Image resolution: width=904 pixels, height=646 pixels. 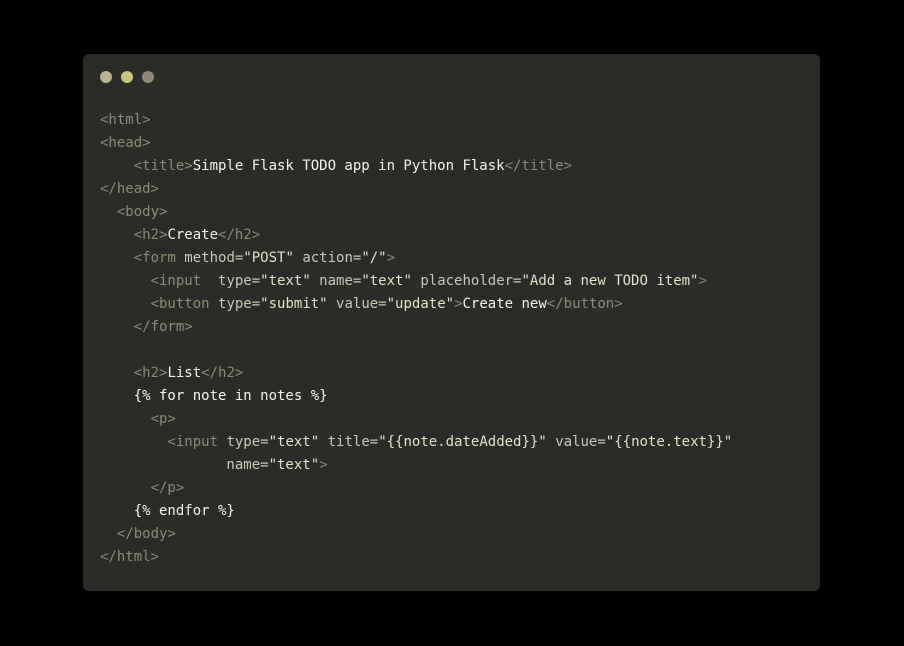 What do you see at coordinates (538, 166) in the screenshot?
I see `code-token: </title>` at bounding box center [538, 166].